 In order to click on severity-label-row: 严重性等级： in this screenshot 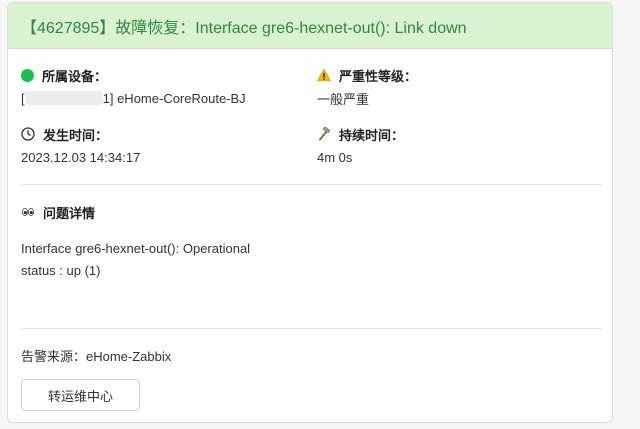, I will do `click(367, 75)`.